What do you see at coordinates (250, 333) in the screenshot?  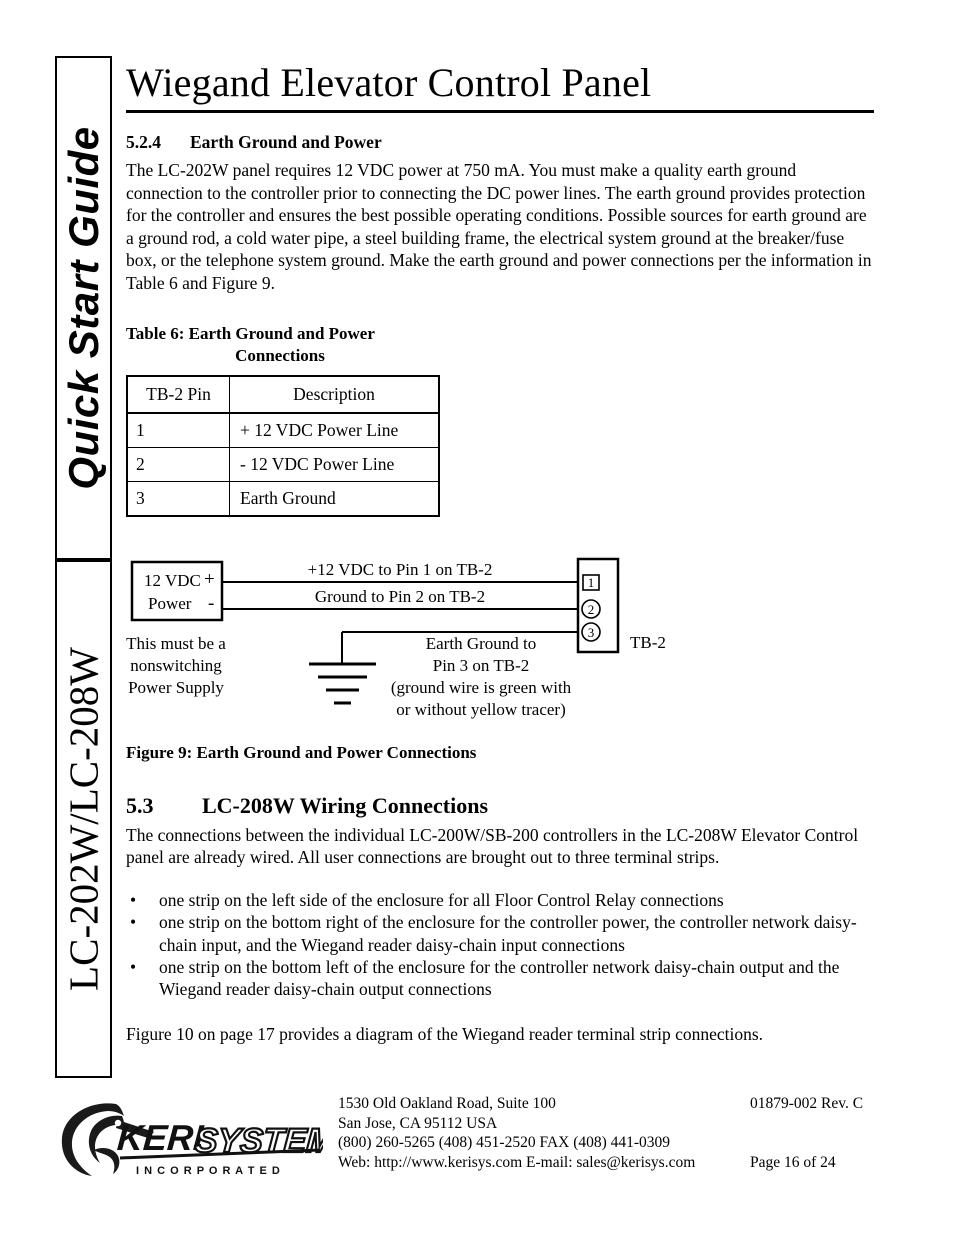 I see `table6-caption-line1: Table 6: Earth Ground and Power` at bounding box center [250, 333].